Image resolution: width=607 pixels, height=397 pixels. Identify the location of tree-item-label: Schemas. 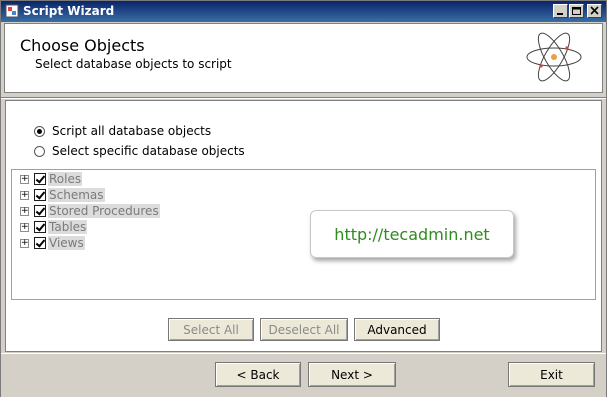
(76, 195).